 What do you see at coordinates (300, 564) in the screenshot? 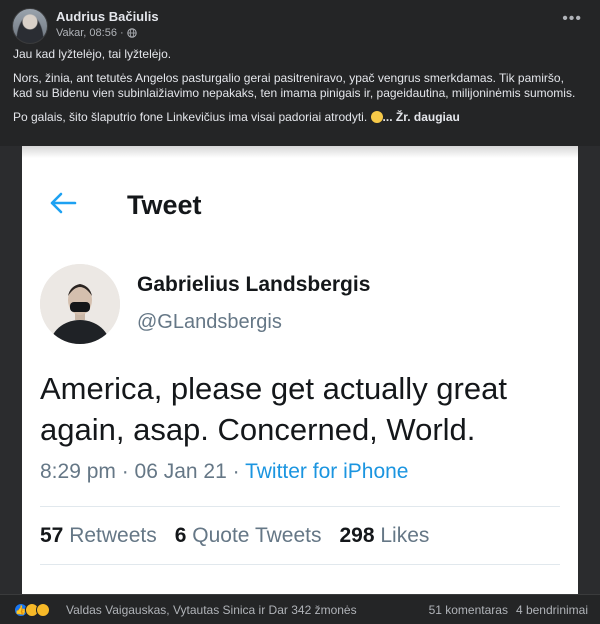
I see `tweet-divider-bottom` at bounding box center [300, 564].